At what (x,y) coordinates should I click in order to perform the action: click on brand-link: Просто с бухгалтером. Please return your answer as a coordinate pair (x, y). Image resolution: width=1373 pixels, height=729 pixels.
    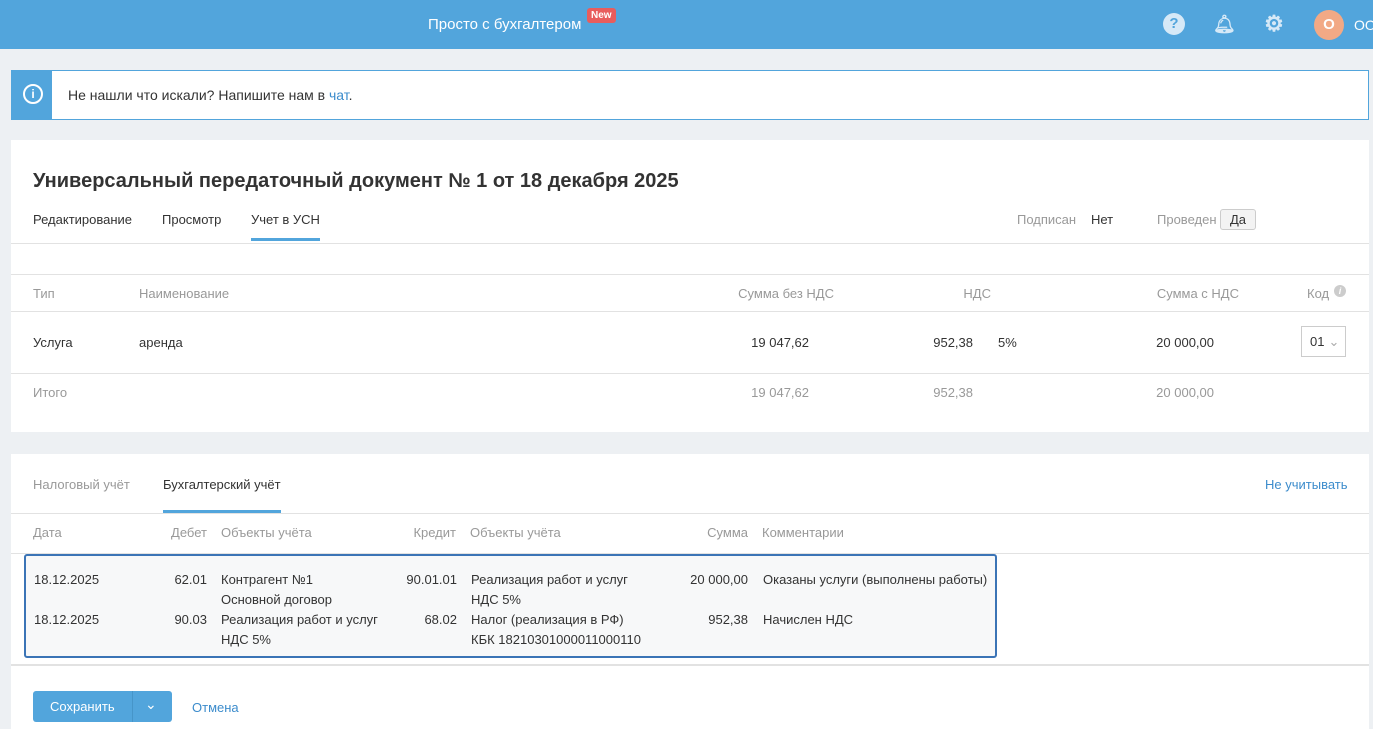
    Looking at the image, I should click on (504, 24).